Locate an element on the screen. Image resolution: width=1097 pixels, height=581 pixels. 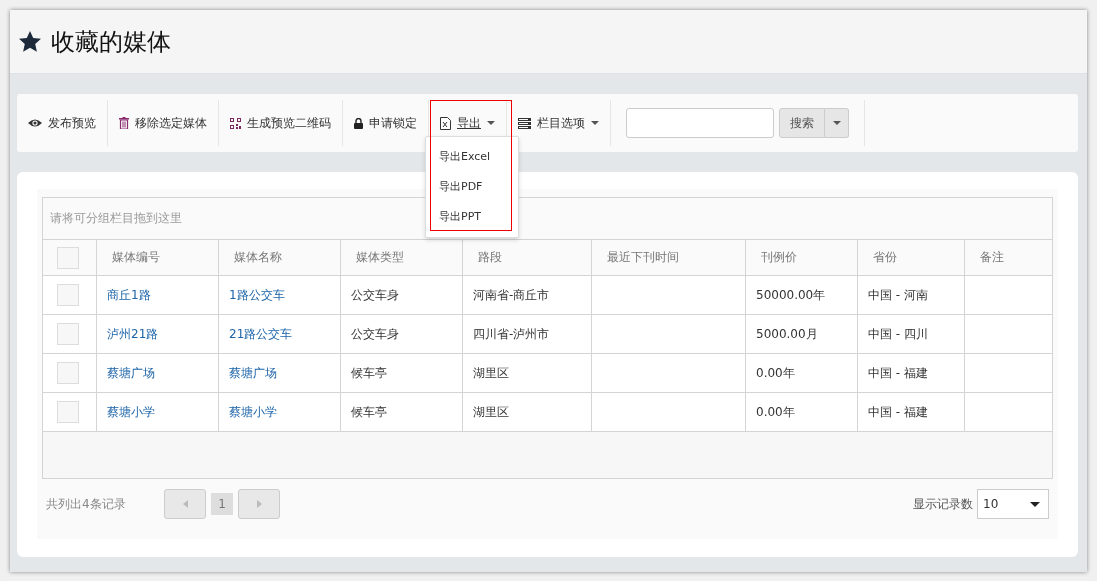
previous-page-button is located at coordinates (185, 504).